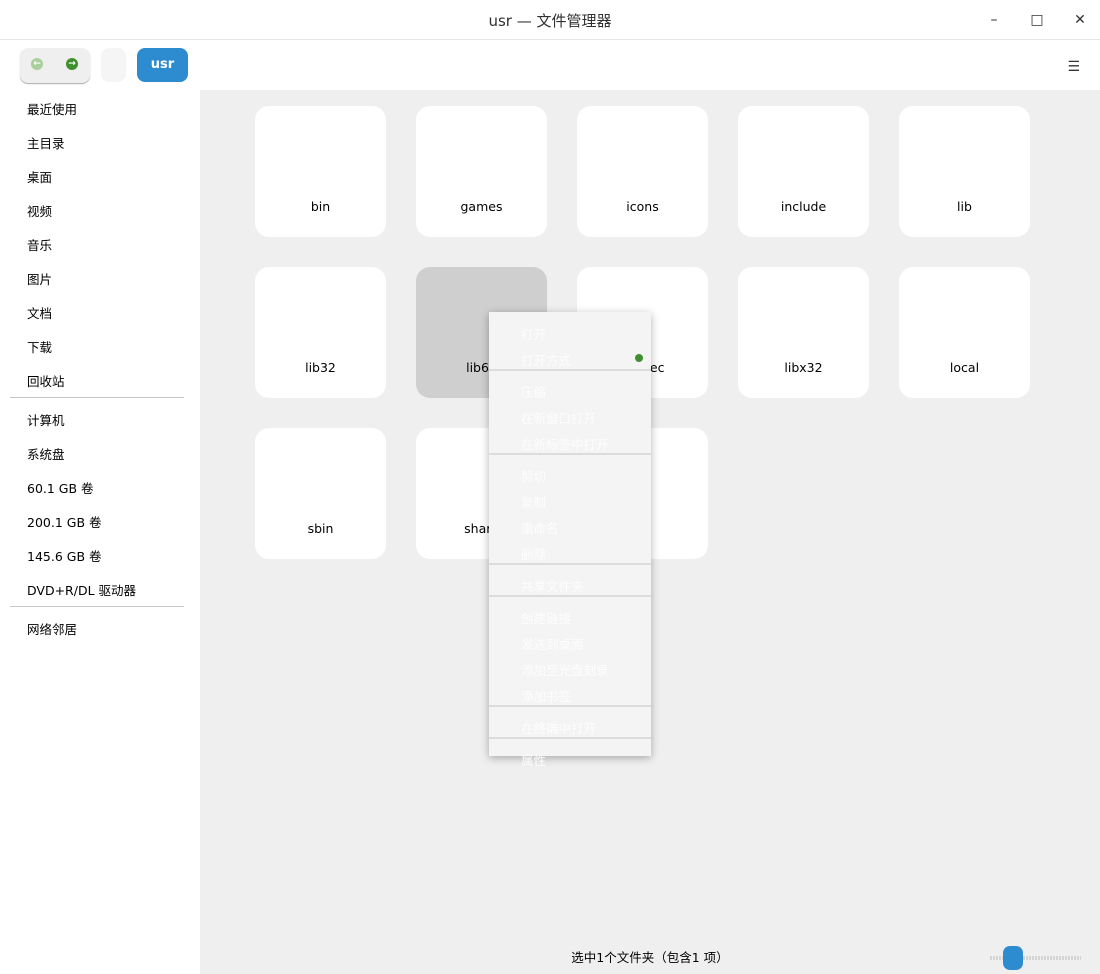  What do you see at coordinates (803, 206) in the screenshot?
I see `folder-name: include` at bounding box center [803, 206].